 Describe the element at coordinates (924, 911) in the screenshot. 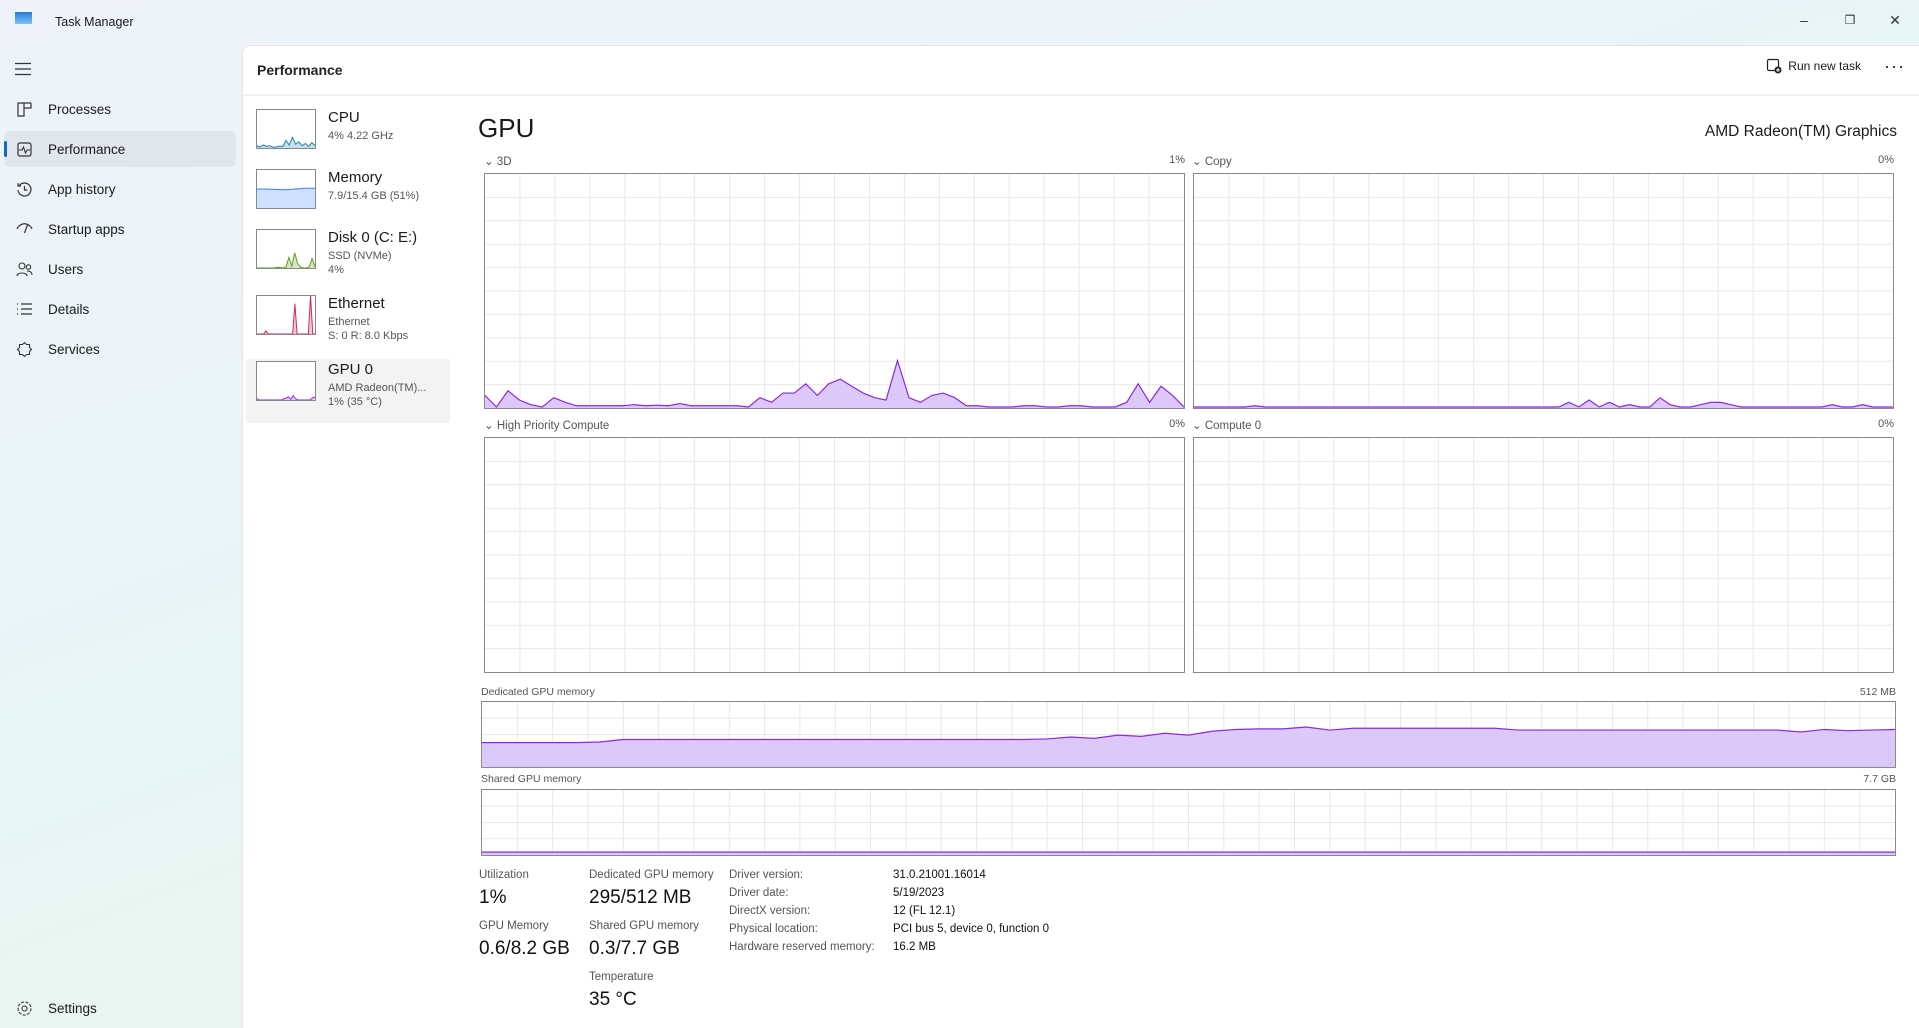

I see `directx-version-value: 12 (FL 12.1)` at that location.